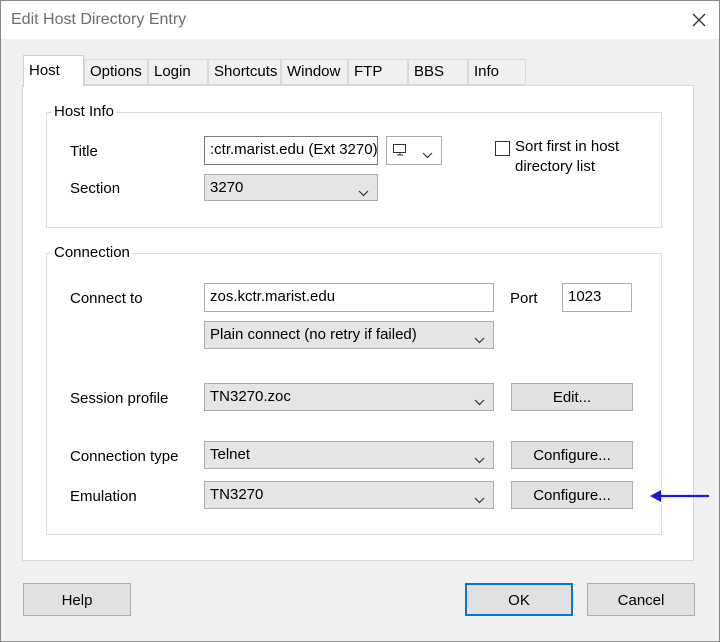  Describe the element at coordinates (95, 188) in the screenshot. I see `section-label: Section` at that location.